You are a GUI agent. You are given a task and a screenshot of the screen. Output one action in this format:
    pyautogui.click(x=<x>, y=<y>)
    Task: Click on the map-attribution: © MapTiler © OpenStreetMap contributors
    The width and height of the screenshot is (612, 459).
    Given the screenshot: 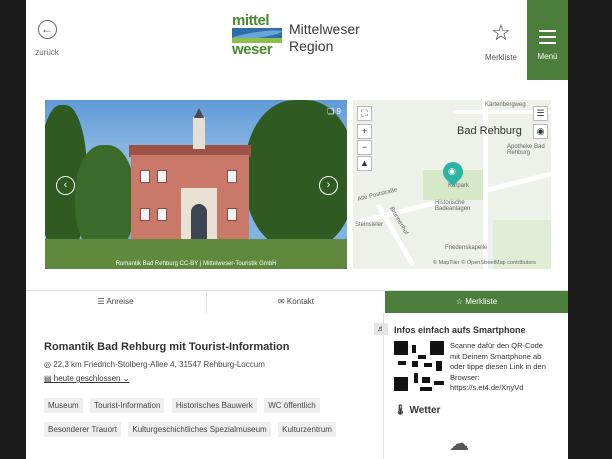 What is the action you would take?
    pyautogui.click(x=484, y=263)
    